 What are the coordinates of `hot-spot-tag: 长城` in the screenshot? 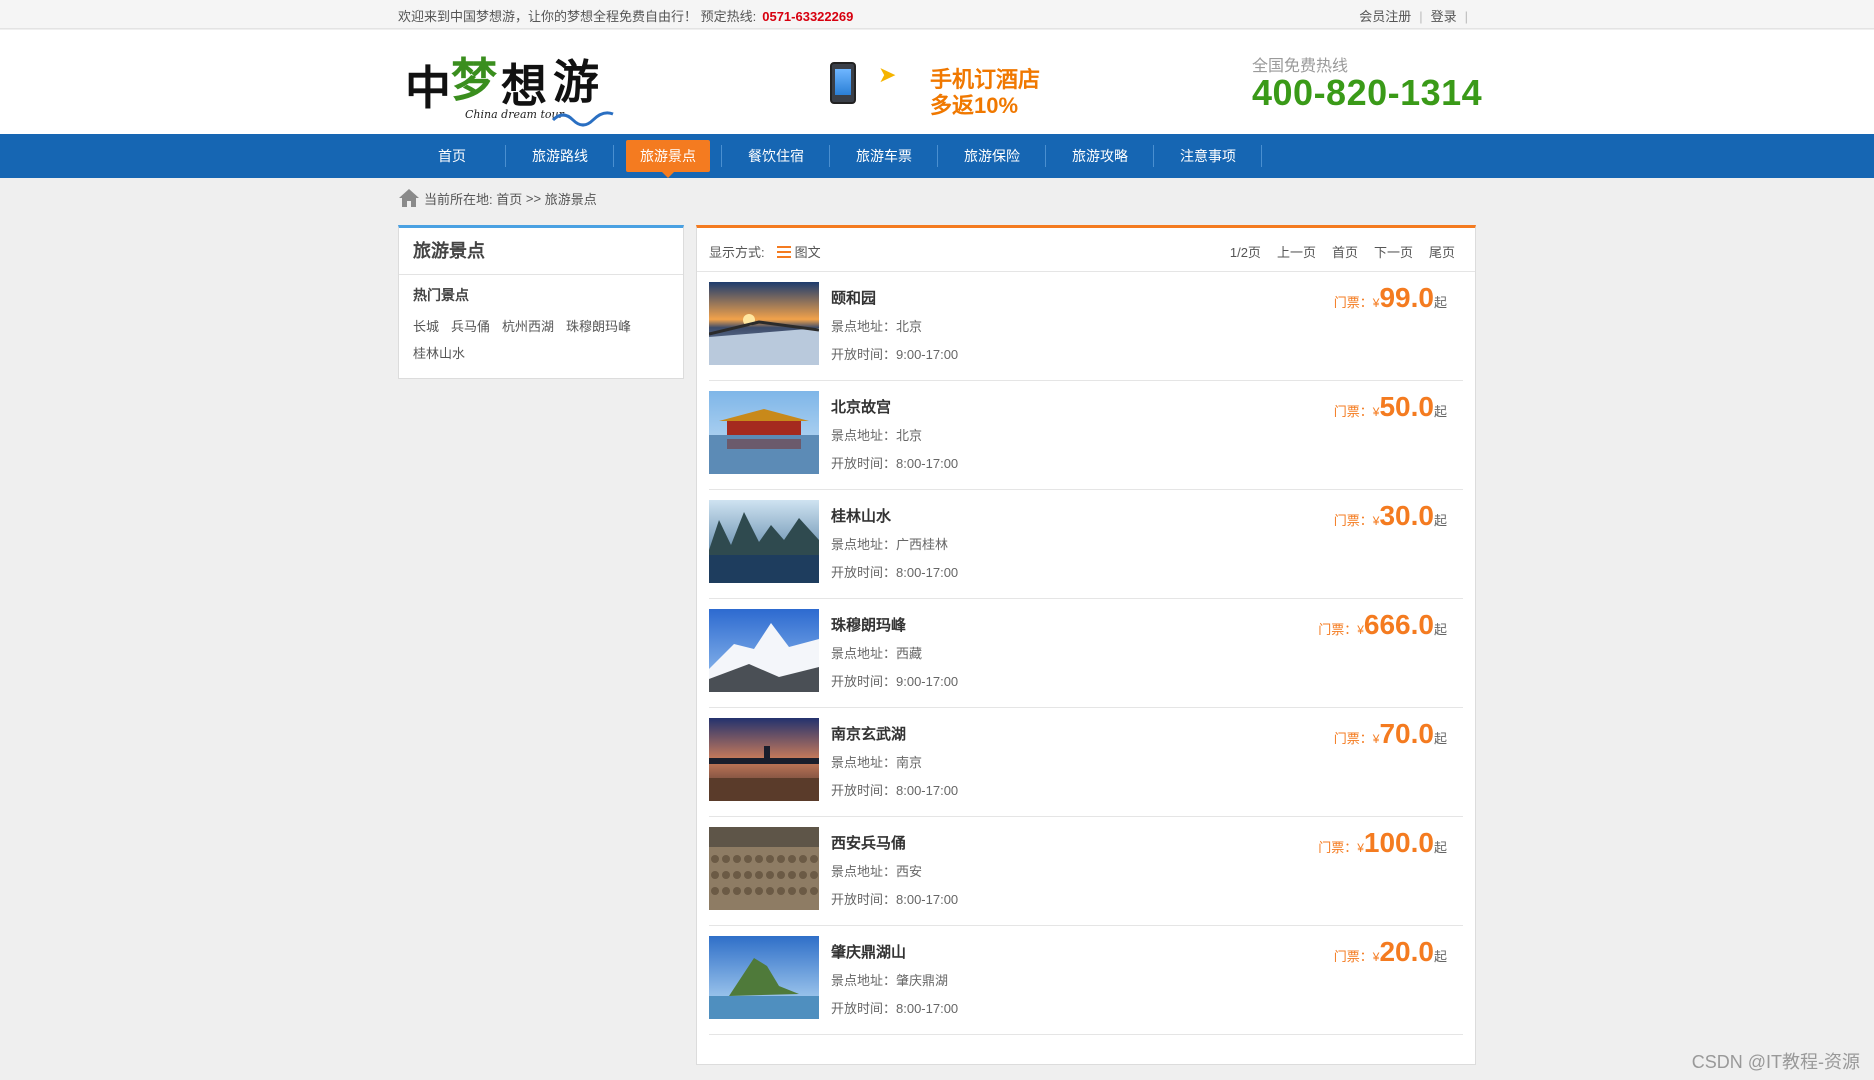 It's located at (426, 326).